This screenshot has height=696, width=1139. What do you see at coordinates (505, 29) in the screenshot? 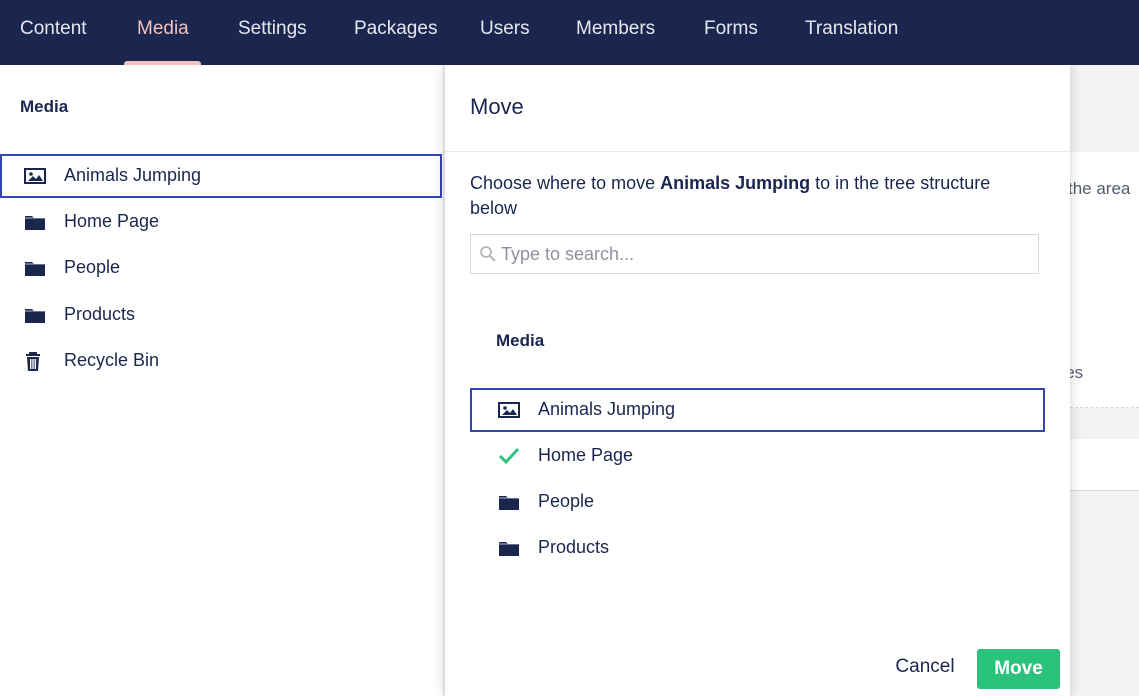
I see `tab-users: Users` at bounding box center [505, 29].